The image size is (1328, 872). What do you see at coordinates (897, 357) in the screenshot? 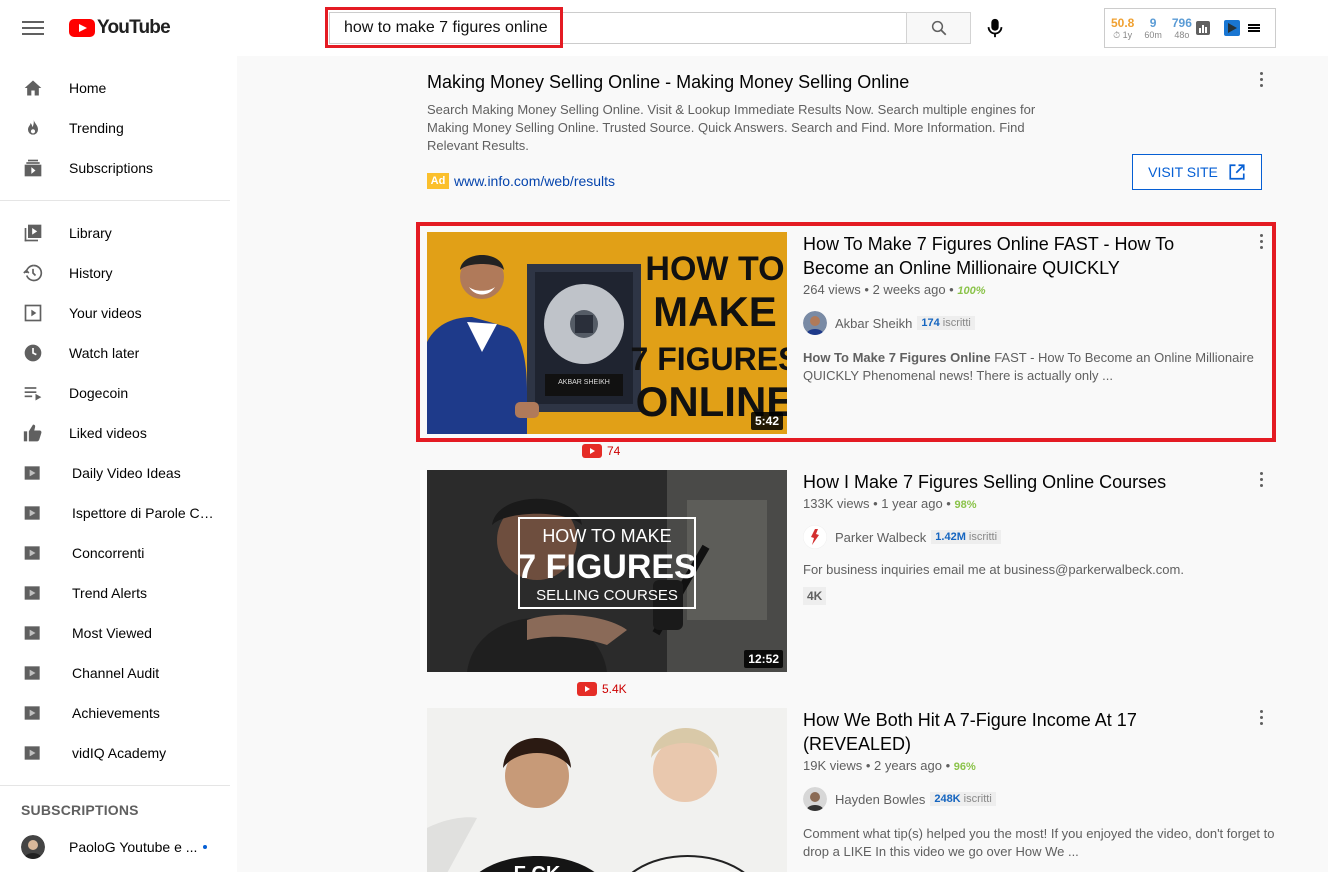
I see `description-highlight: How To Make 7 Figures Online` at bounding box center [897, 357].